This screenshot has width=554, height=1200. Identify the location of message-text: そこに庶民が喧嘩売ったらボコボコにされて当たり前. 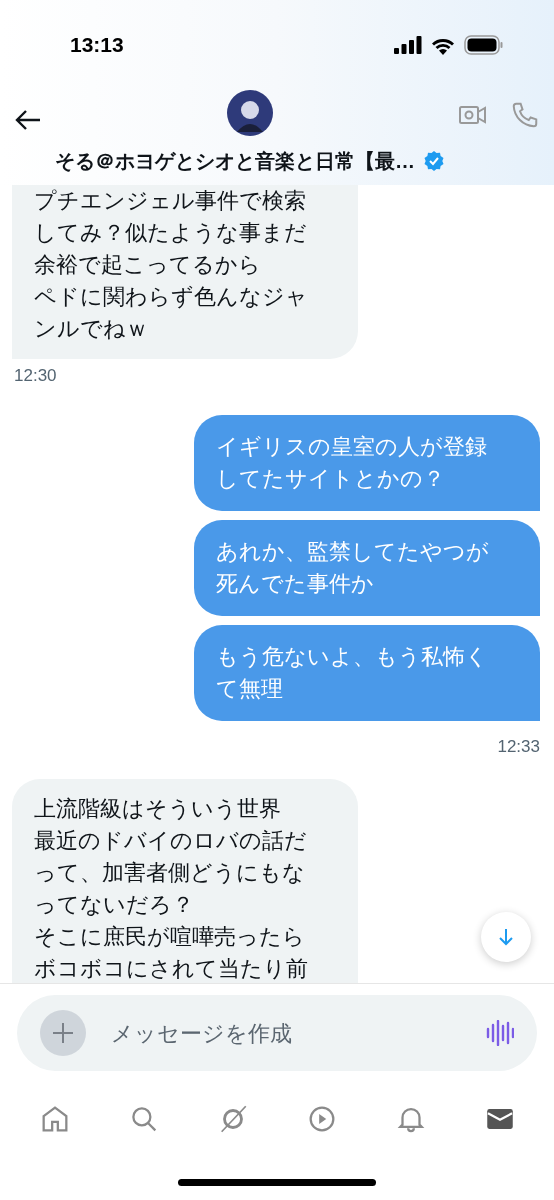
(171, 953).